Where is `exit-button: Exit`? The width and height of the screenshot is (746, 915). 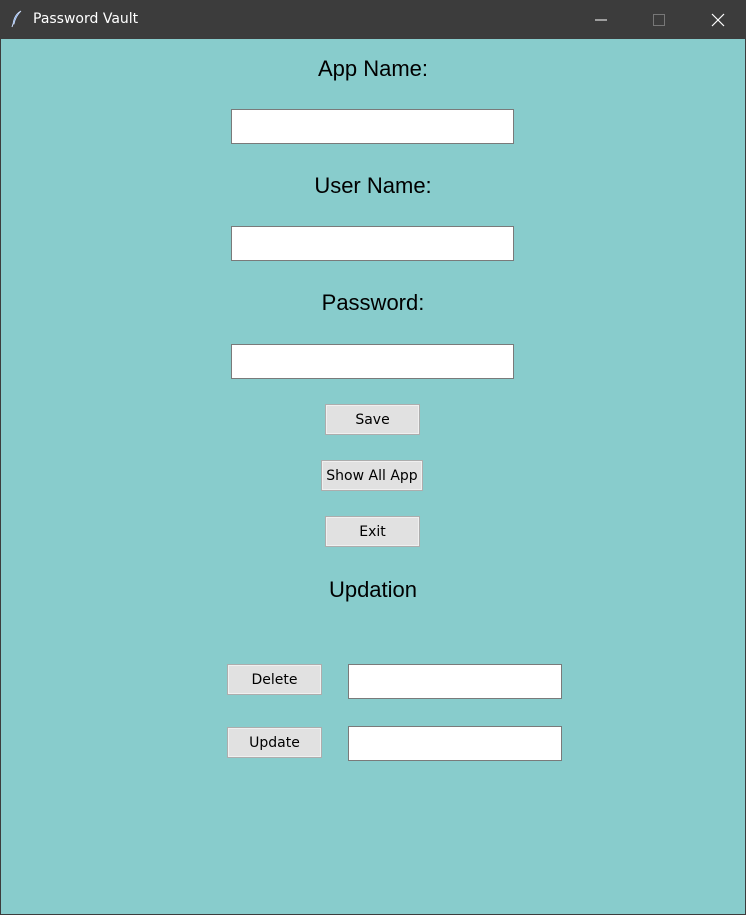 exit-button: Exit is located at coordinates (372, 531).